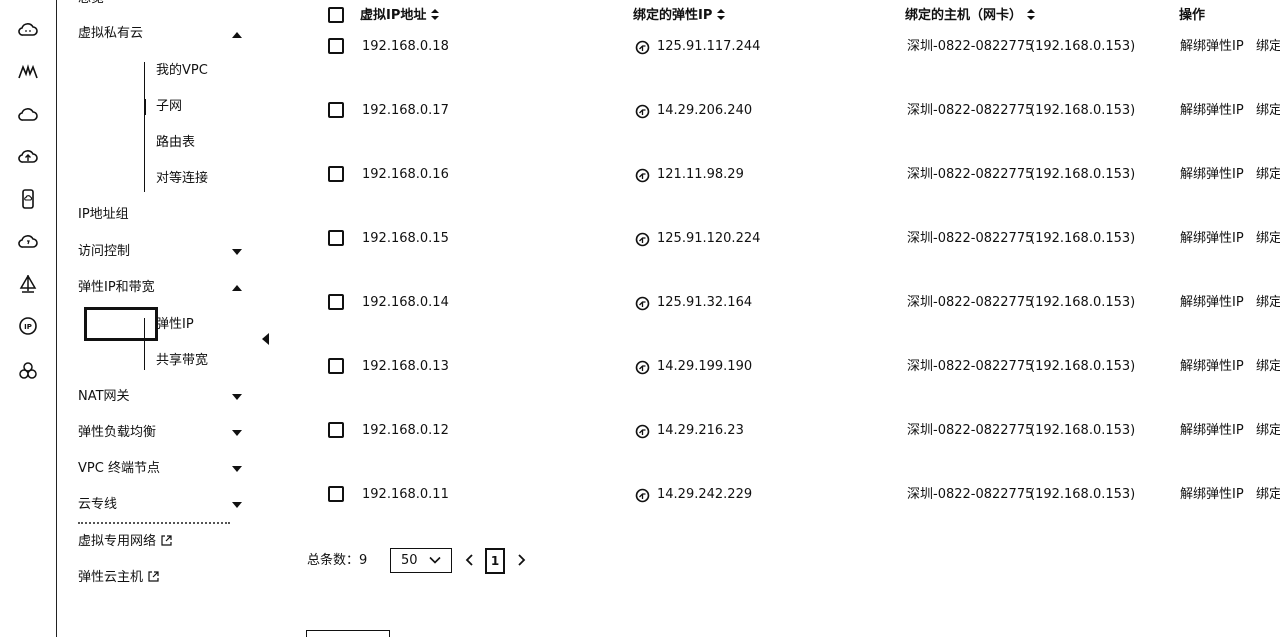 The width and height of the screenshot is (1280, 637). Describe the element at coordinates (405, 46) in the screenshot. I see `cell-private-ip: 192.168.0.18` at that location.